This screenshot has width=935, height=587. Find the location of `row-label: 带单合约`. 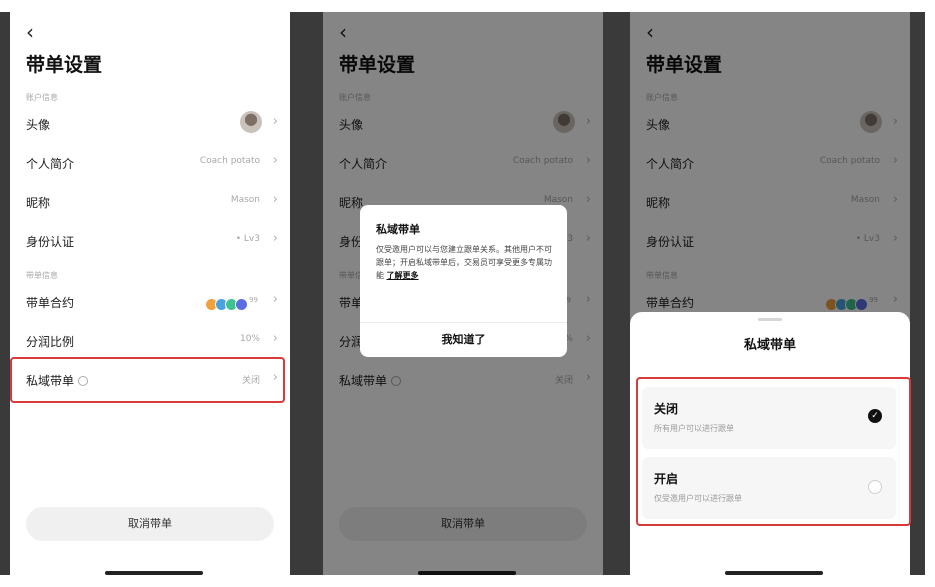

row-label: 带单合约 is located at coordinates (50, 303).